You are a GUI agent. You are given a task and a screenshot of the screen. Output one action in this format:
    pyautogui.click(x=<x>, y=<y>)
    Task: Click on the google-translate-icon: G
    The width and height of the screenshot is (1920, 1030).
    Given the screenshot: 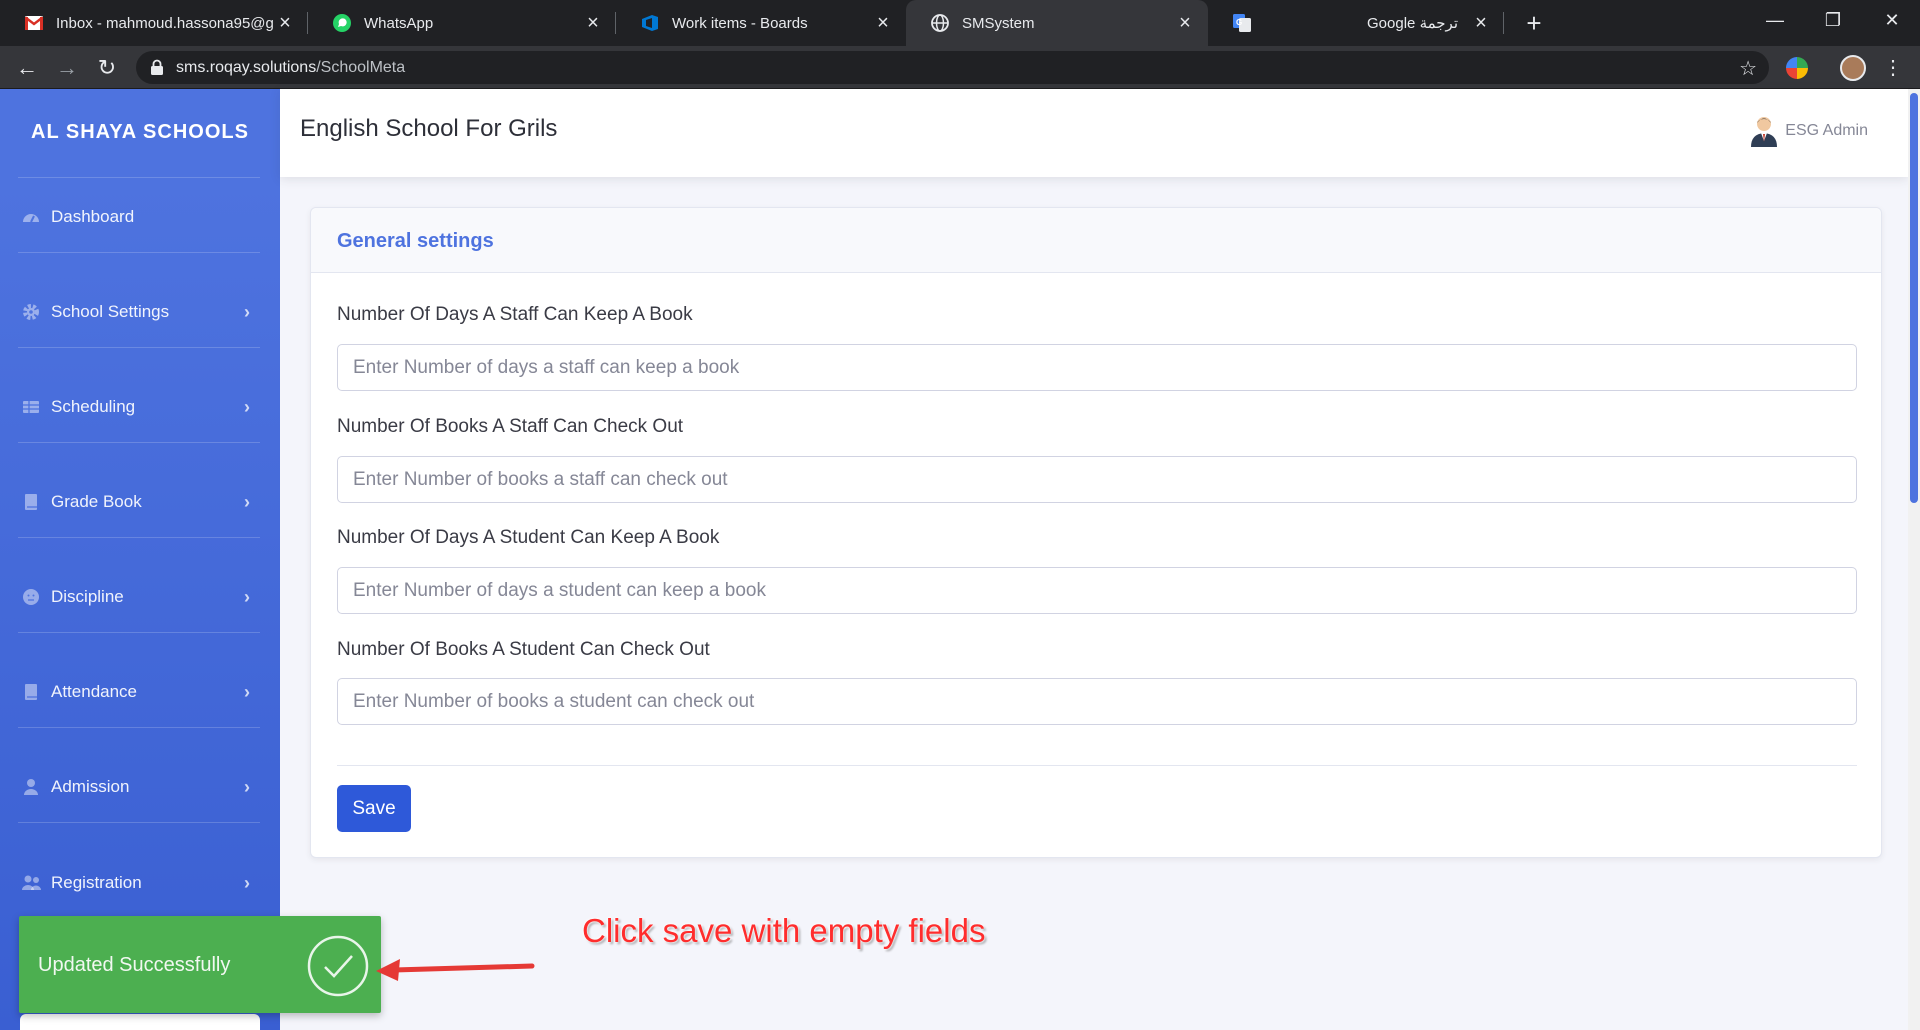 What is the action you would take?
    pyautogui.click(x=1242, y=23)
    